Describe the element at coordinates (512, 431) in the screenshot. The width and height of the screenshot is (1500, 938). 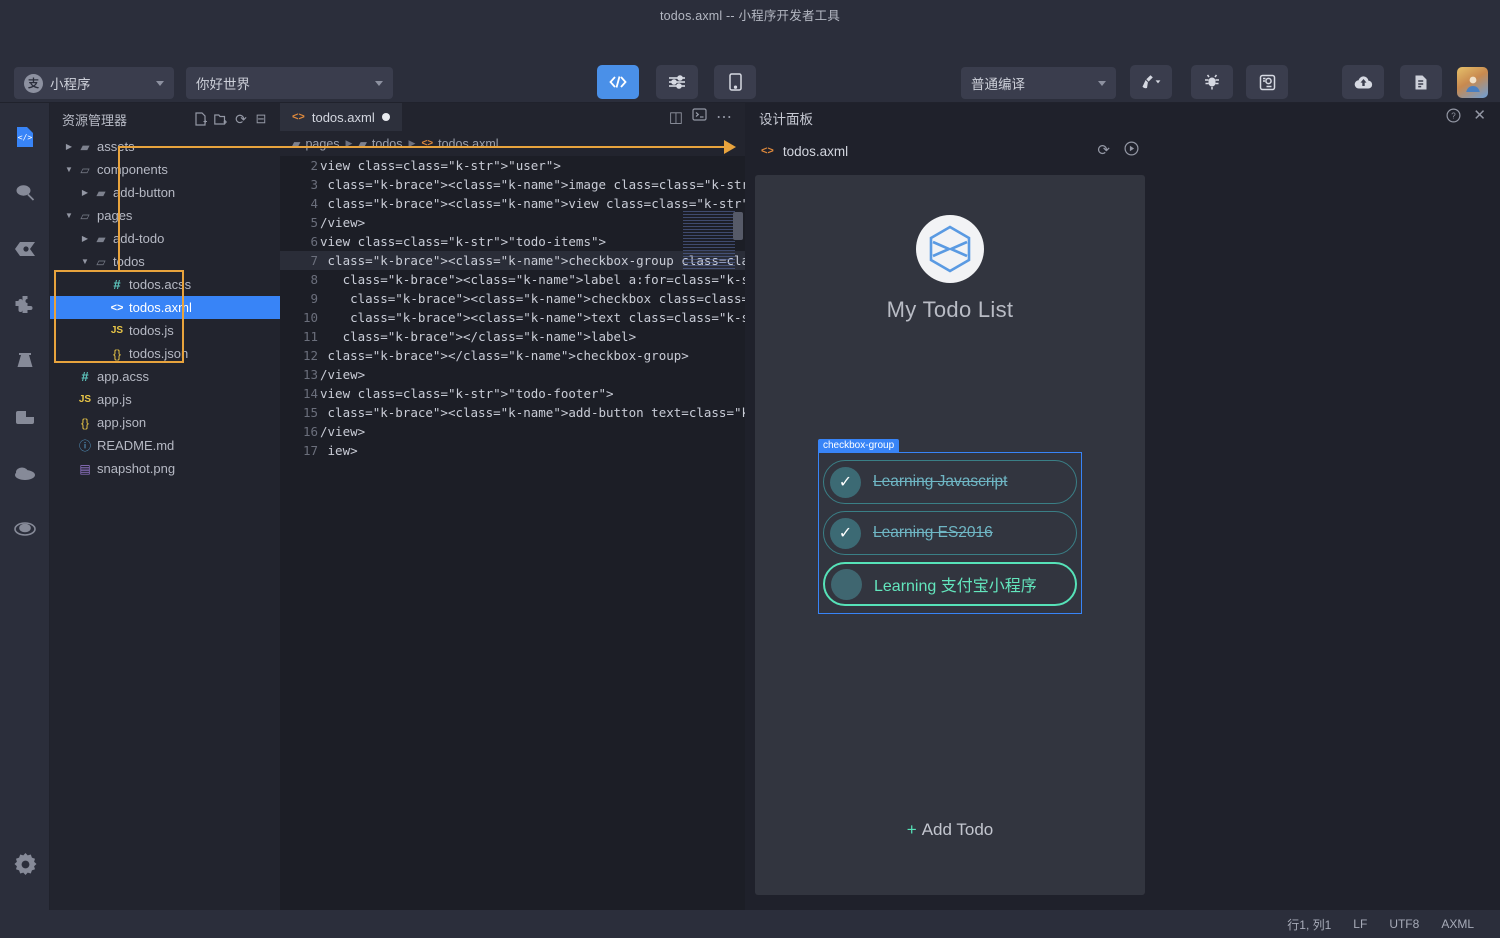
I see `code-line: 16/view>` at that location.